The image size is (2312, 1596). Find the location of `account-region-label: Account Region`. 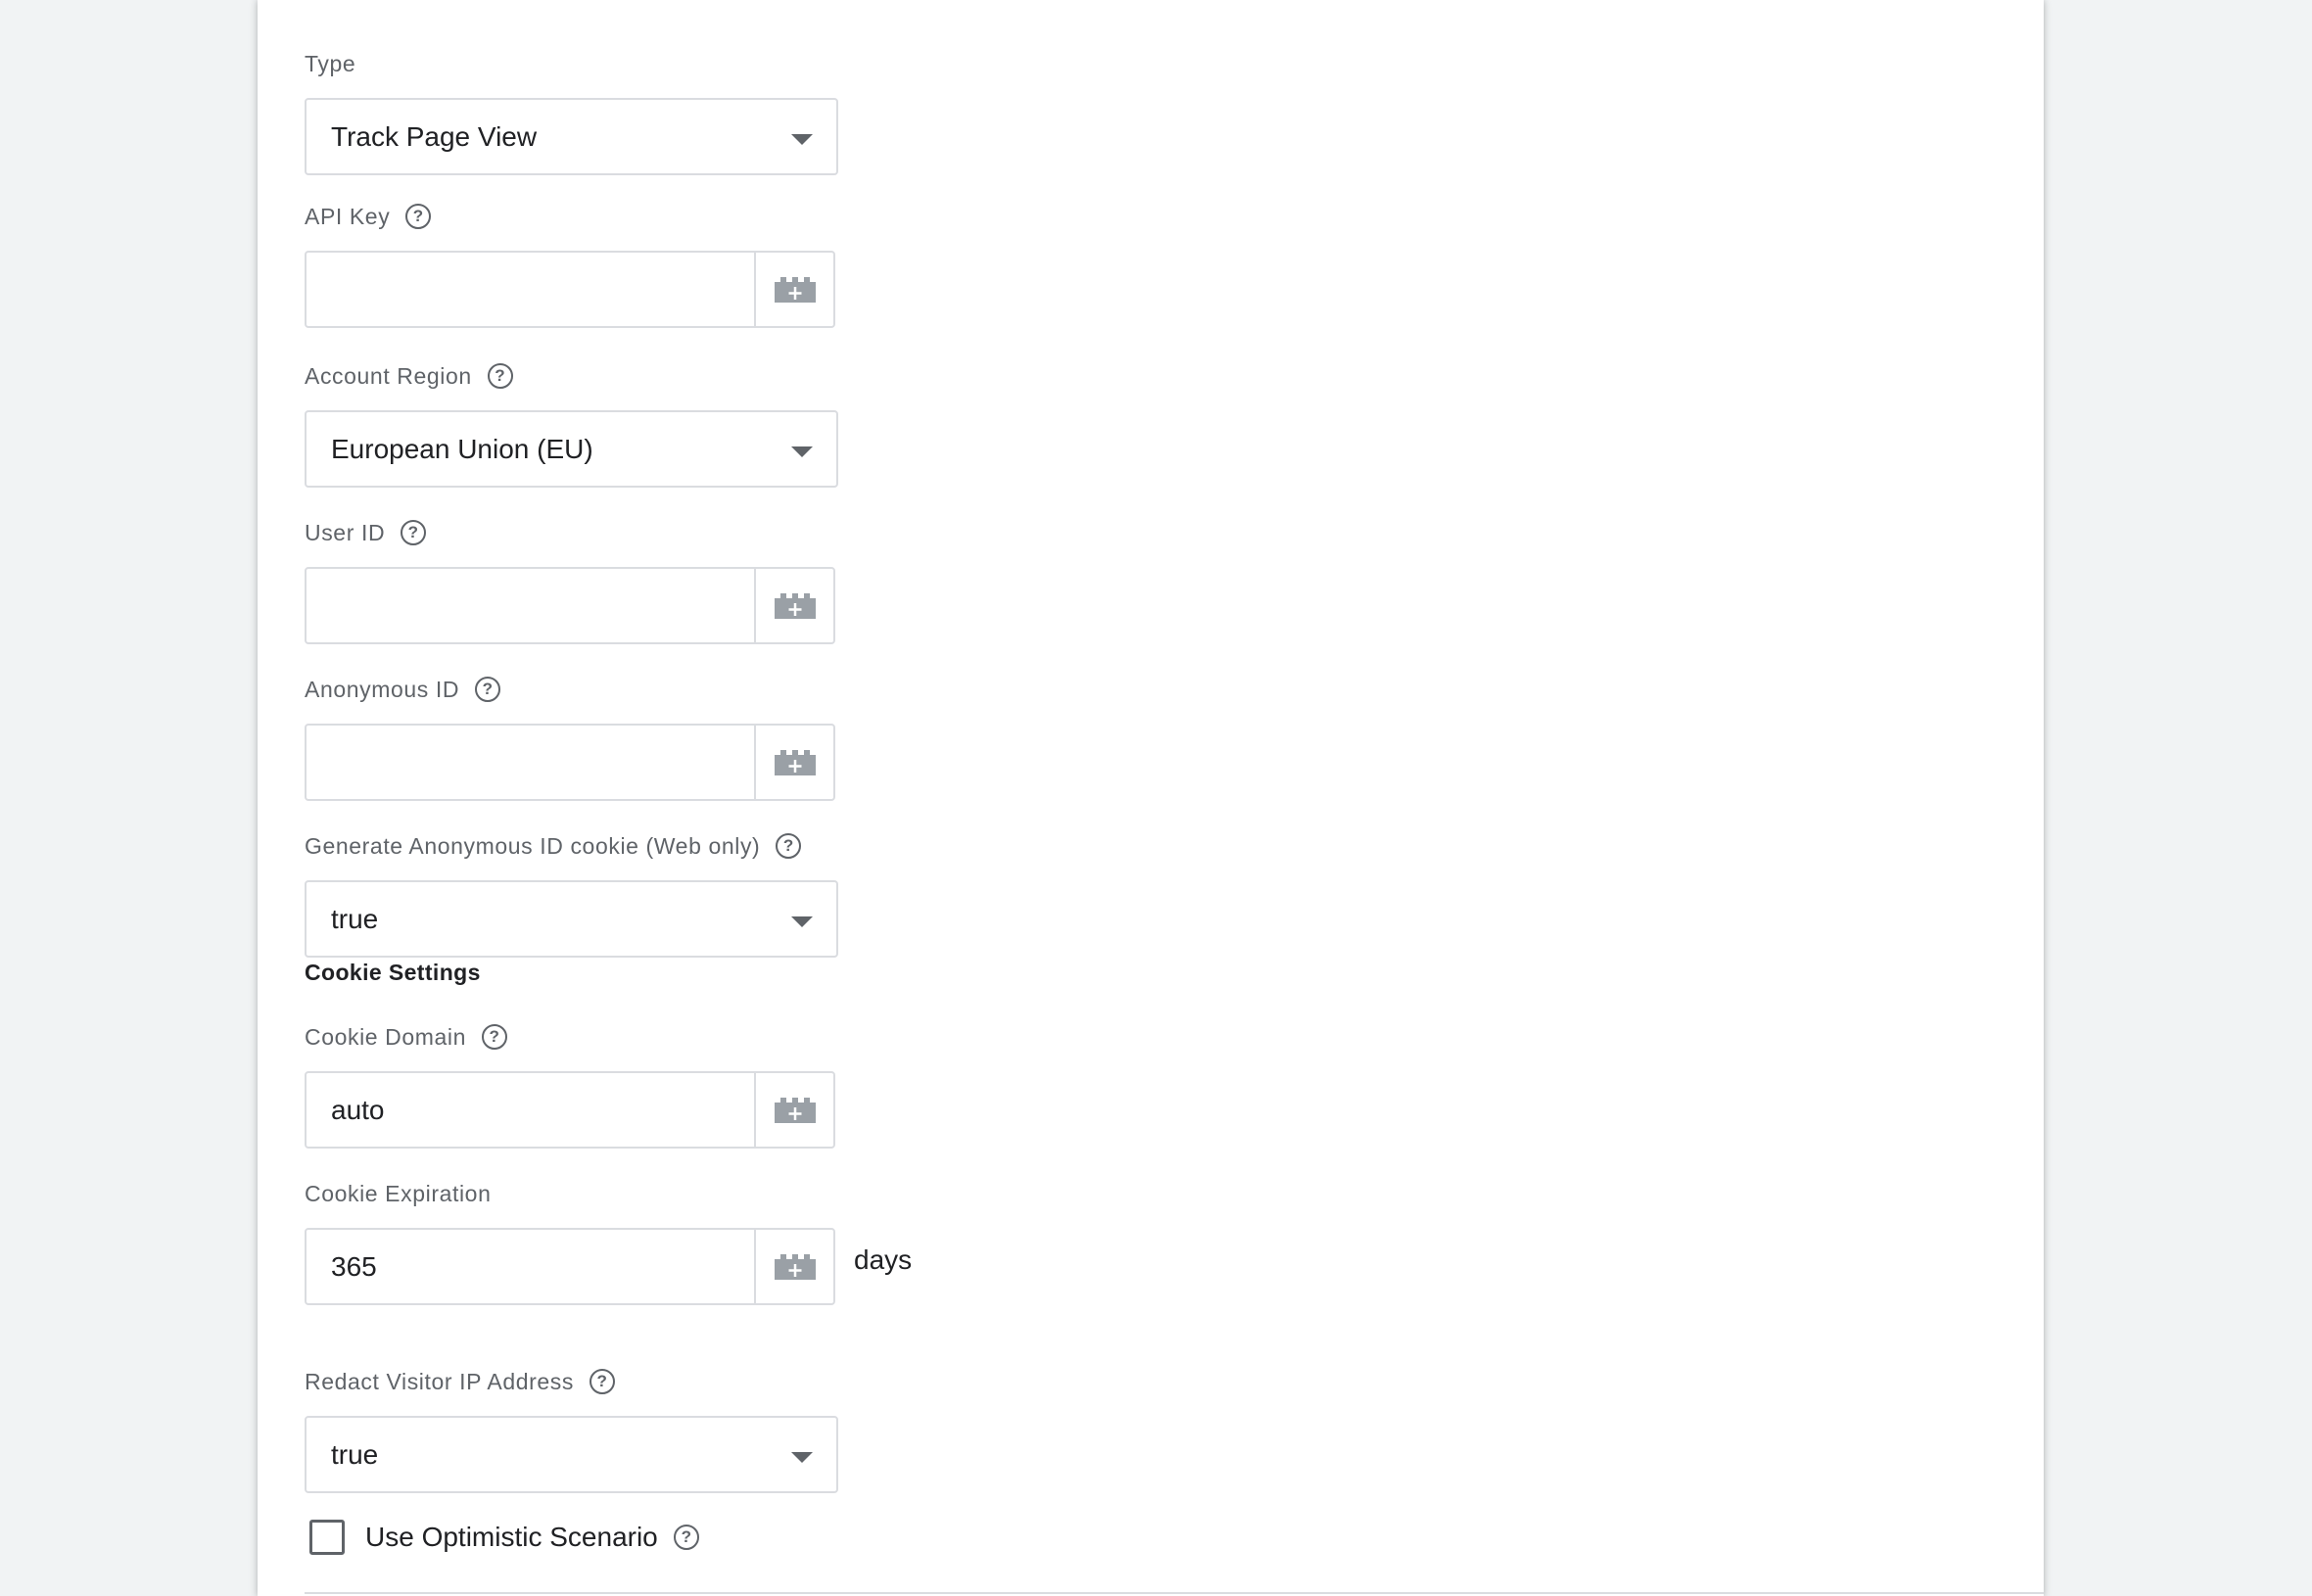

account-region-label: Account Region is located at coordinates (388, 375).